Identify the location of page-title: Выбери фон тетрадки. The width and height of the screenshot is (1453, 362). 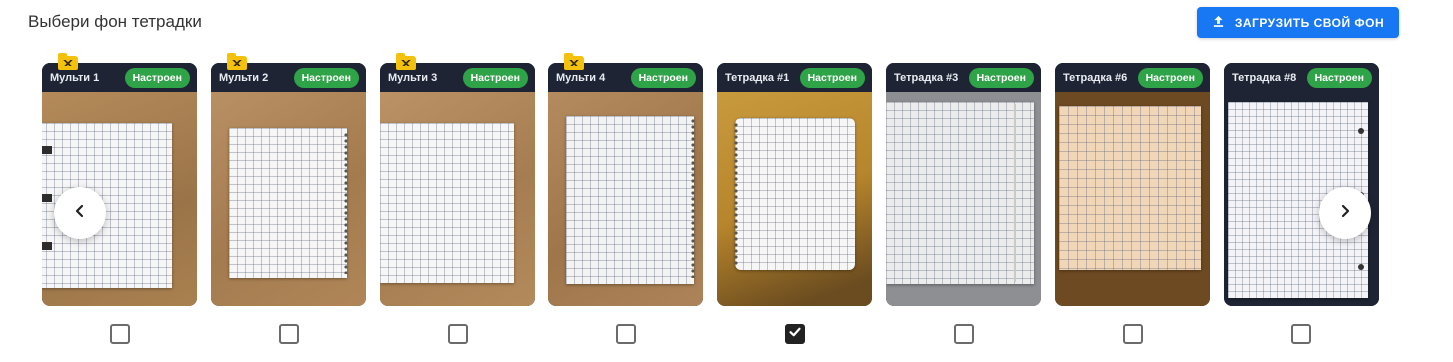
(115, 21).